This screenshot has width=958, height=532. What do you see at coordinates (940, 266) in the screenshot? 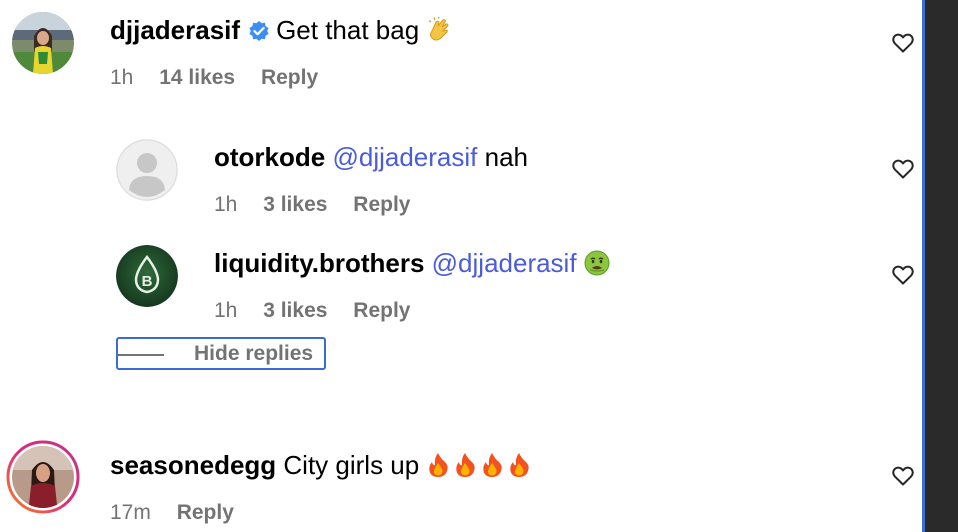
I see `scrollbar` at bounding box center [940, 266].